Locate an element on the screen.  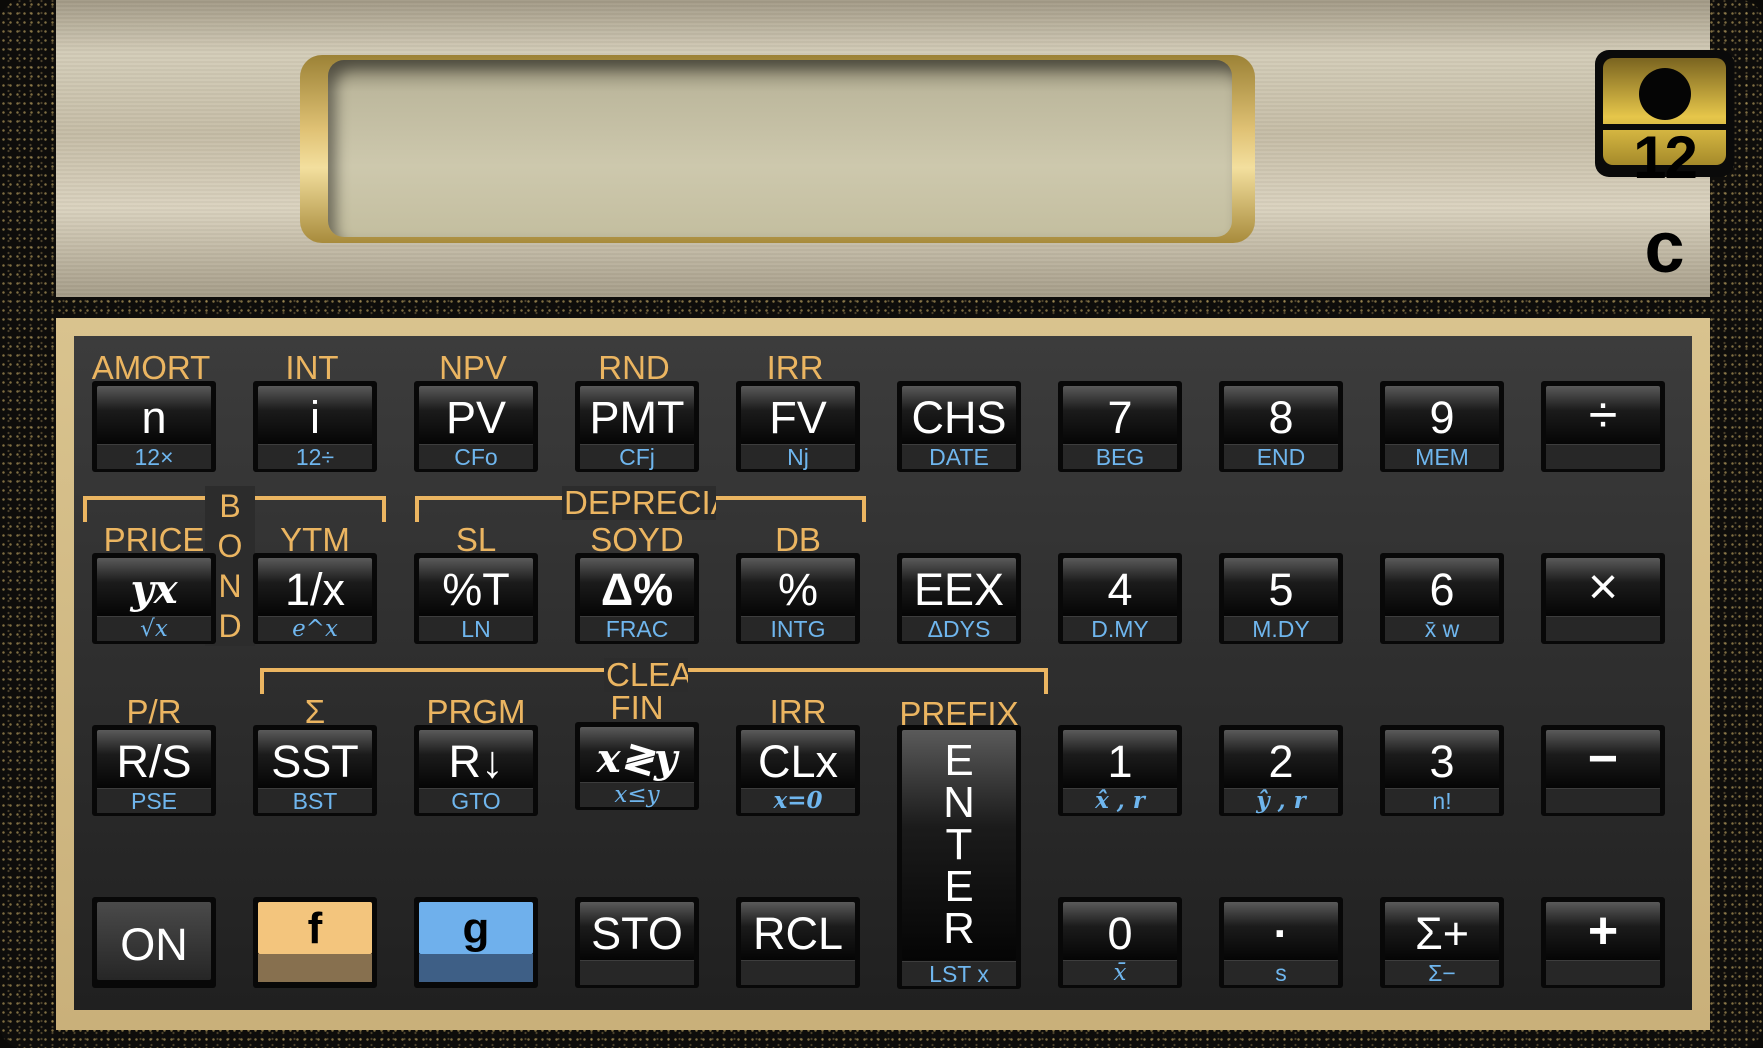
key-sto-label: STO is located at coordinates (637, 933).